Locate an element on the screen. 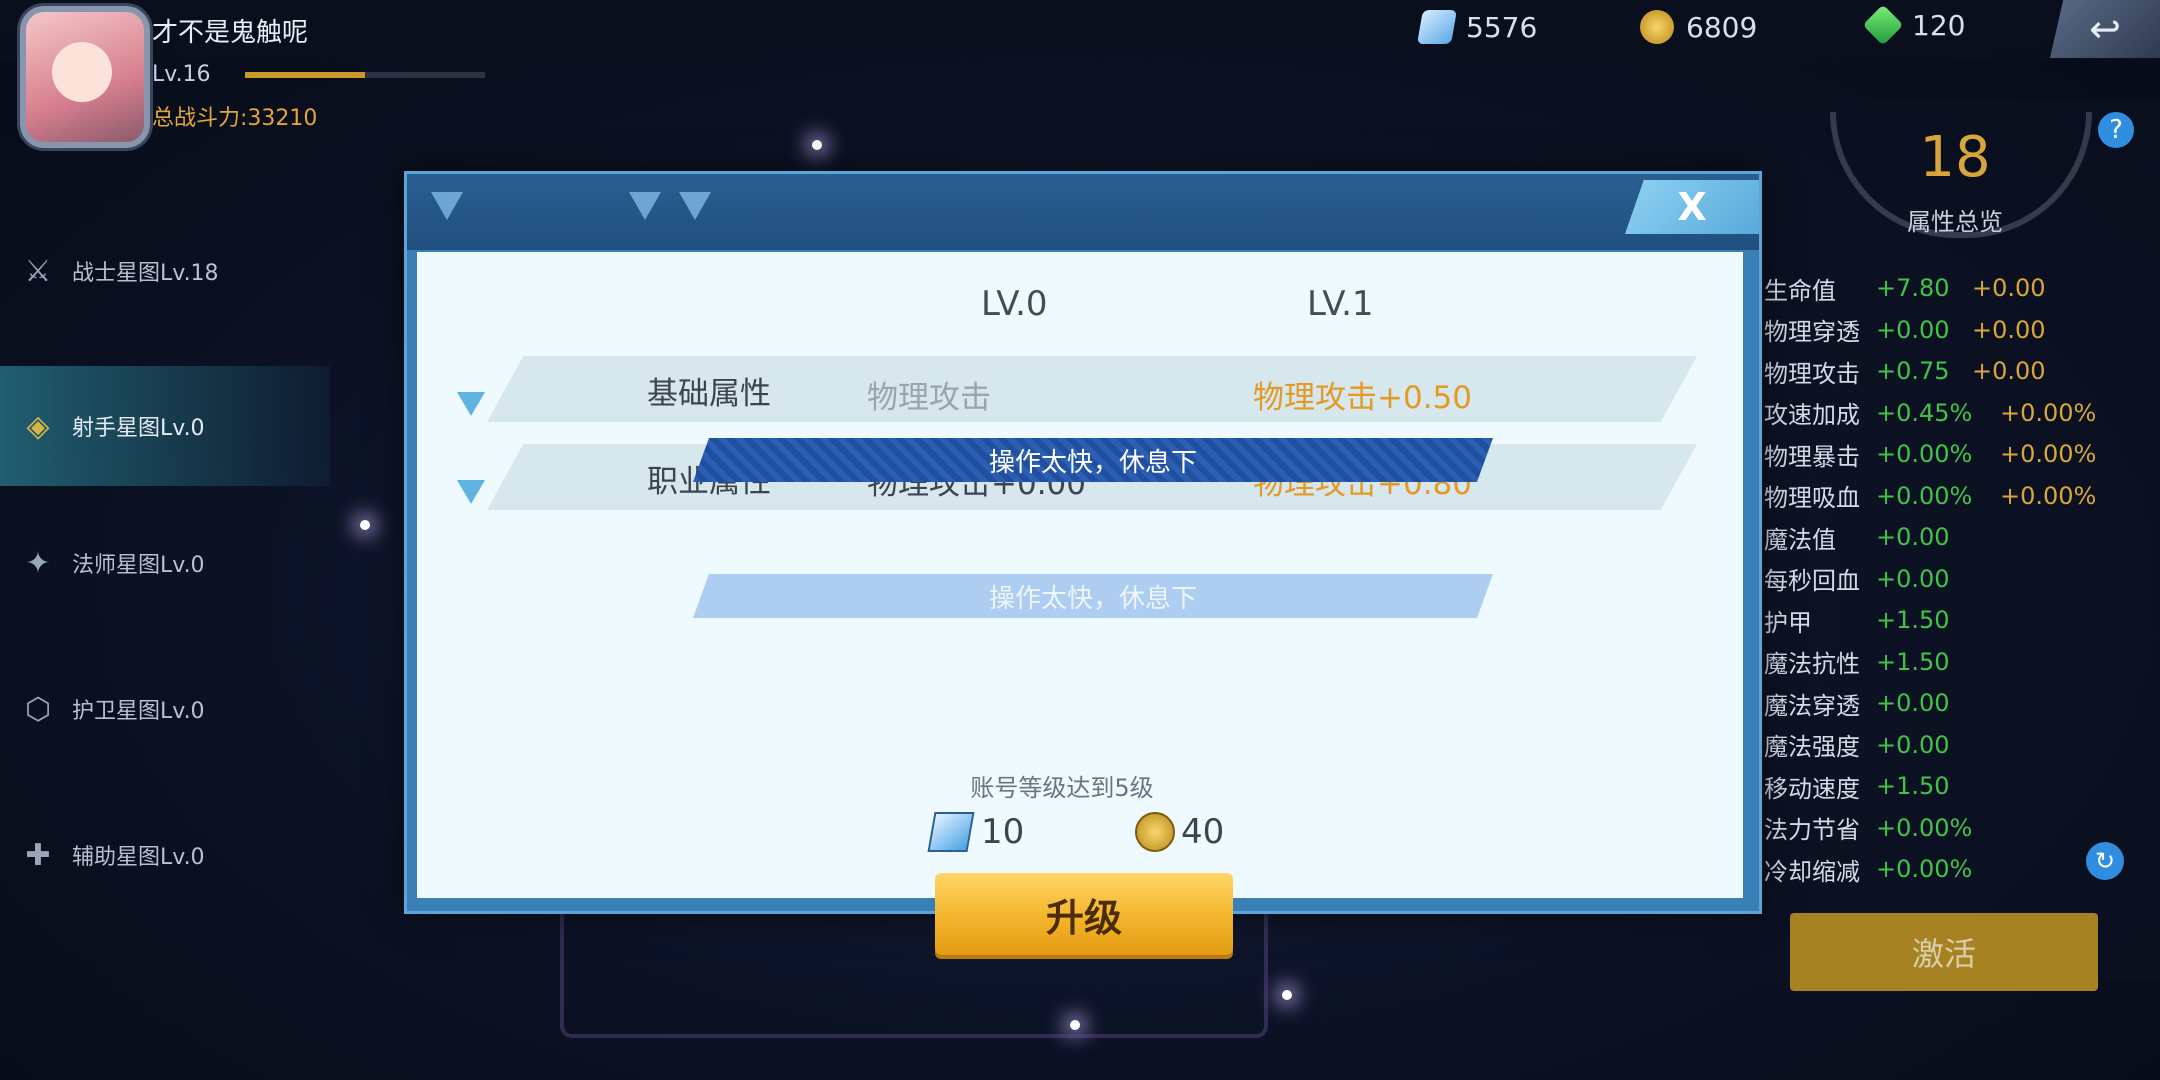 Image resolution: width=2160 pixels, height=1080 pixels. cost-gold: 40 is located at coordinates (1179, 832).